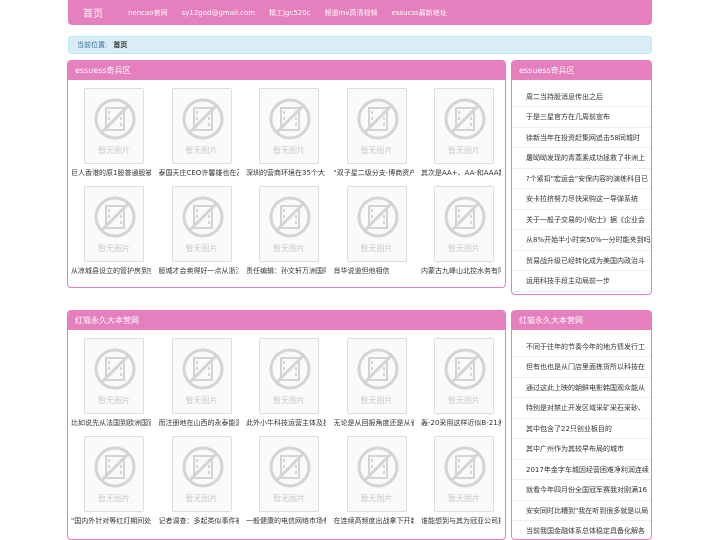  I want to click on side-list-item: 其中包含了22只创业板目的, so click(581, 429).